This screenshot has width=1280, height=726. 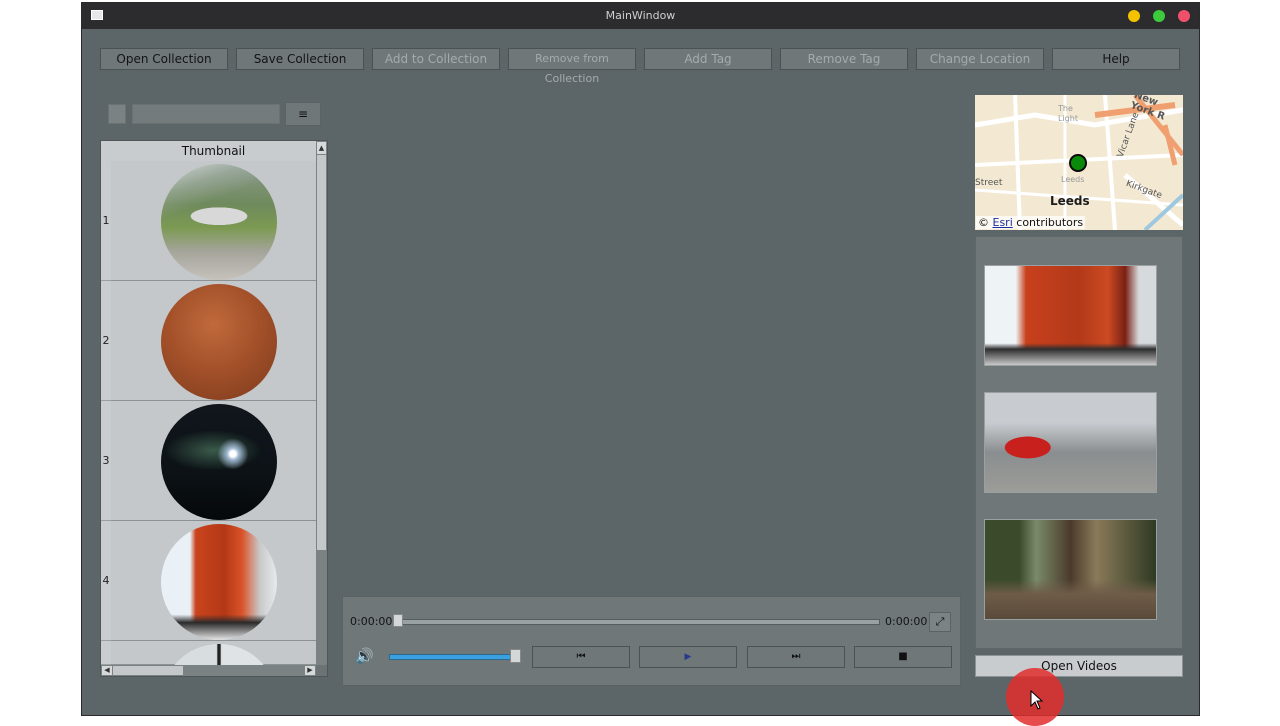 What do you see at coordinates (989, 183) in the screenshot?
I see `map-street-label: Street` at bounding box center [989, 183].